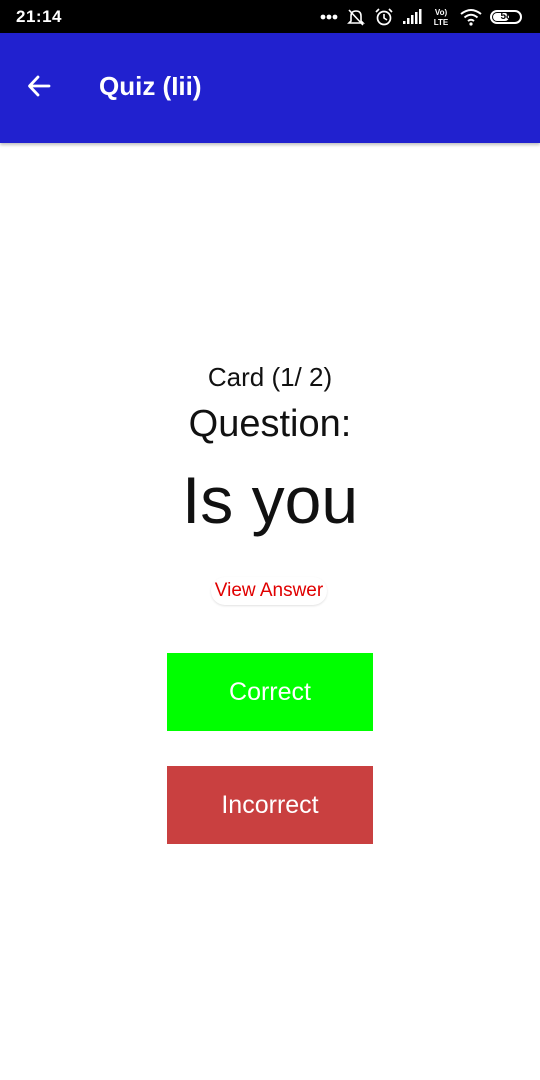 This screenshot has height=1080, width=540. Describe the element at coordinates (356, 17) in the screenshot. I see `alarm-off-icon` at that location.